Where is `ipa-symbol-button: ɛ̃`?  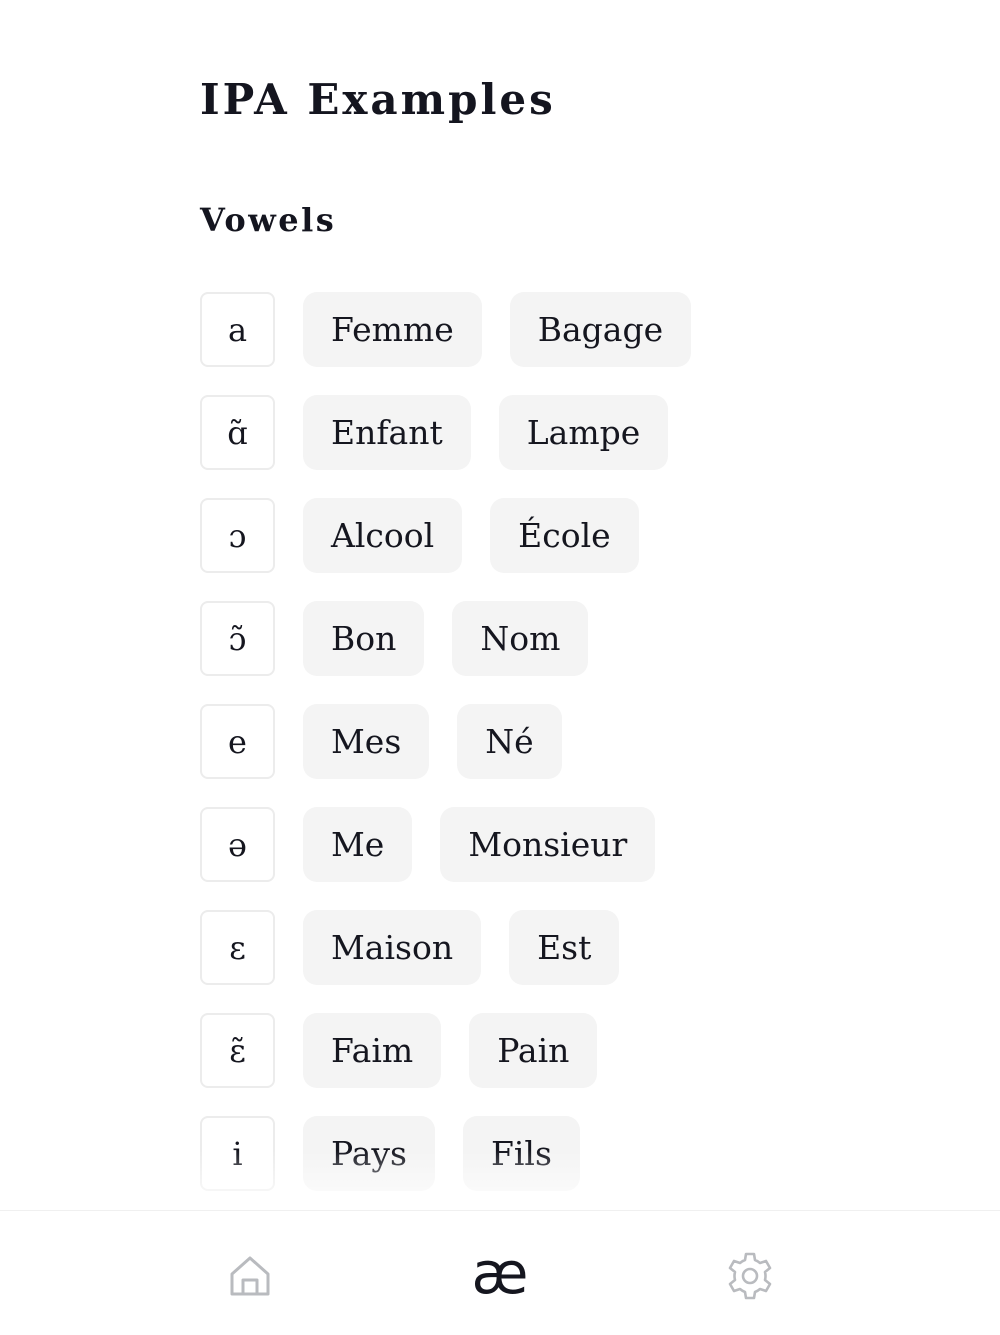 ipa-symbol-button: ɛ̃ is located at coordinates (237, 1050).